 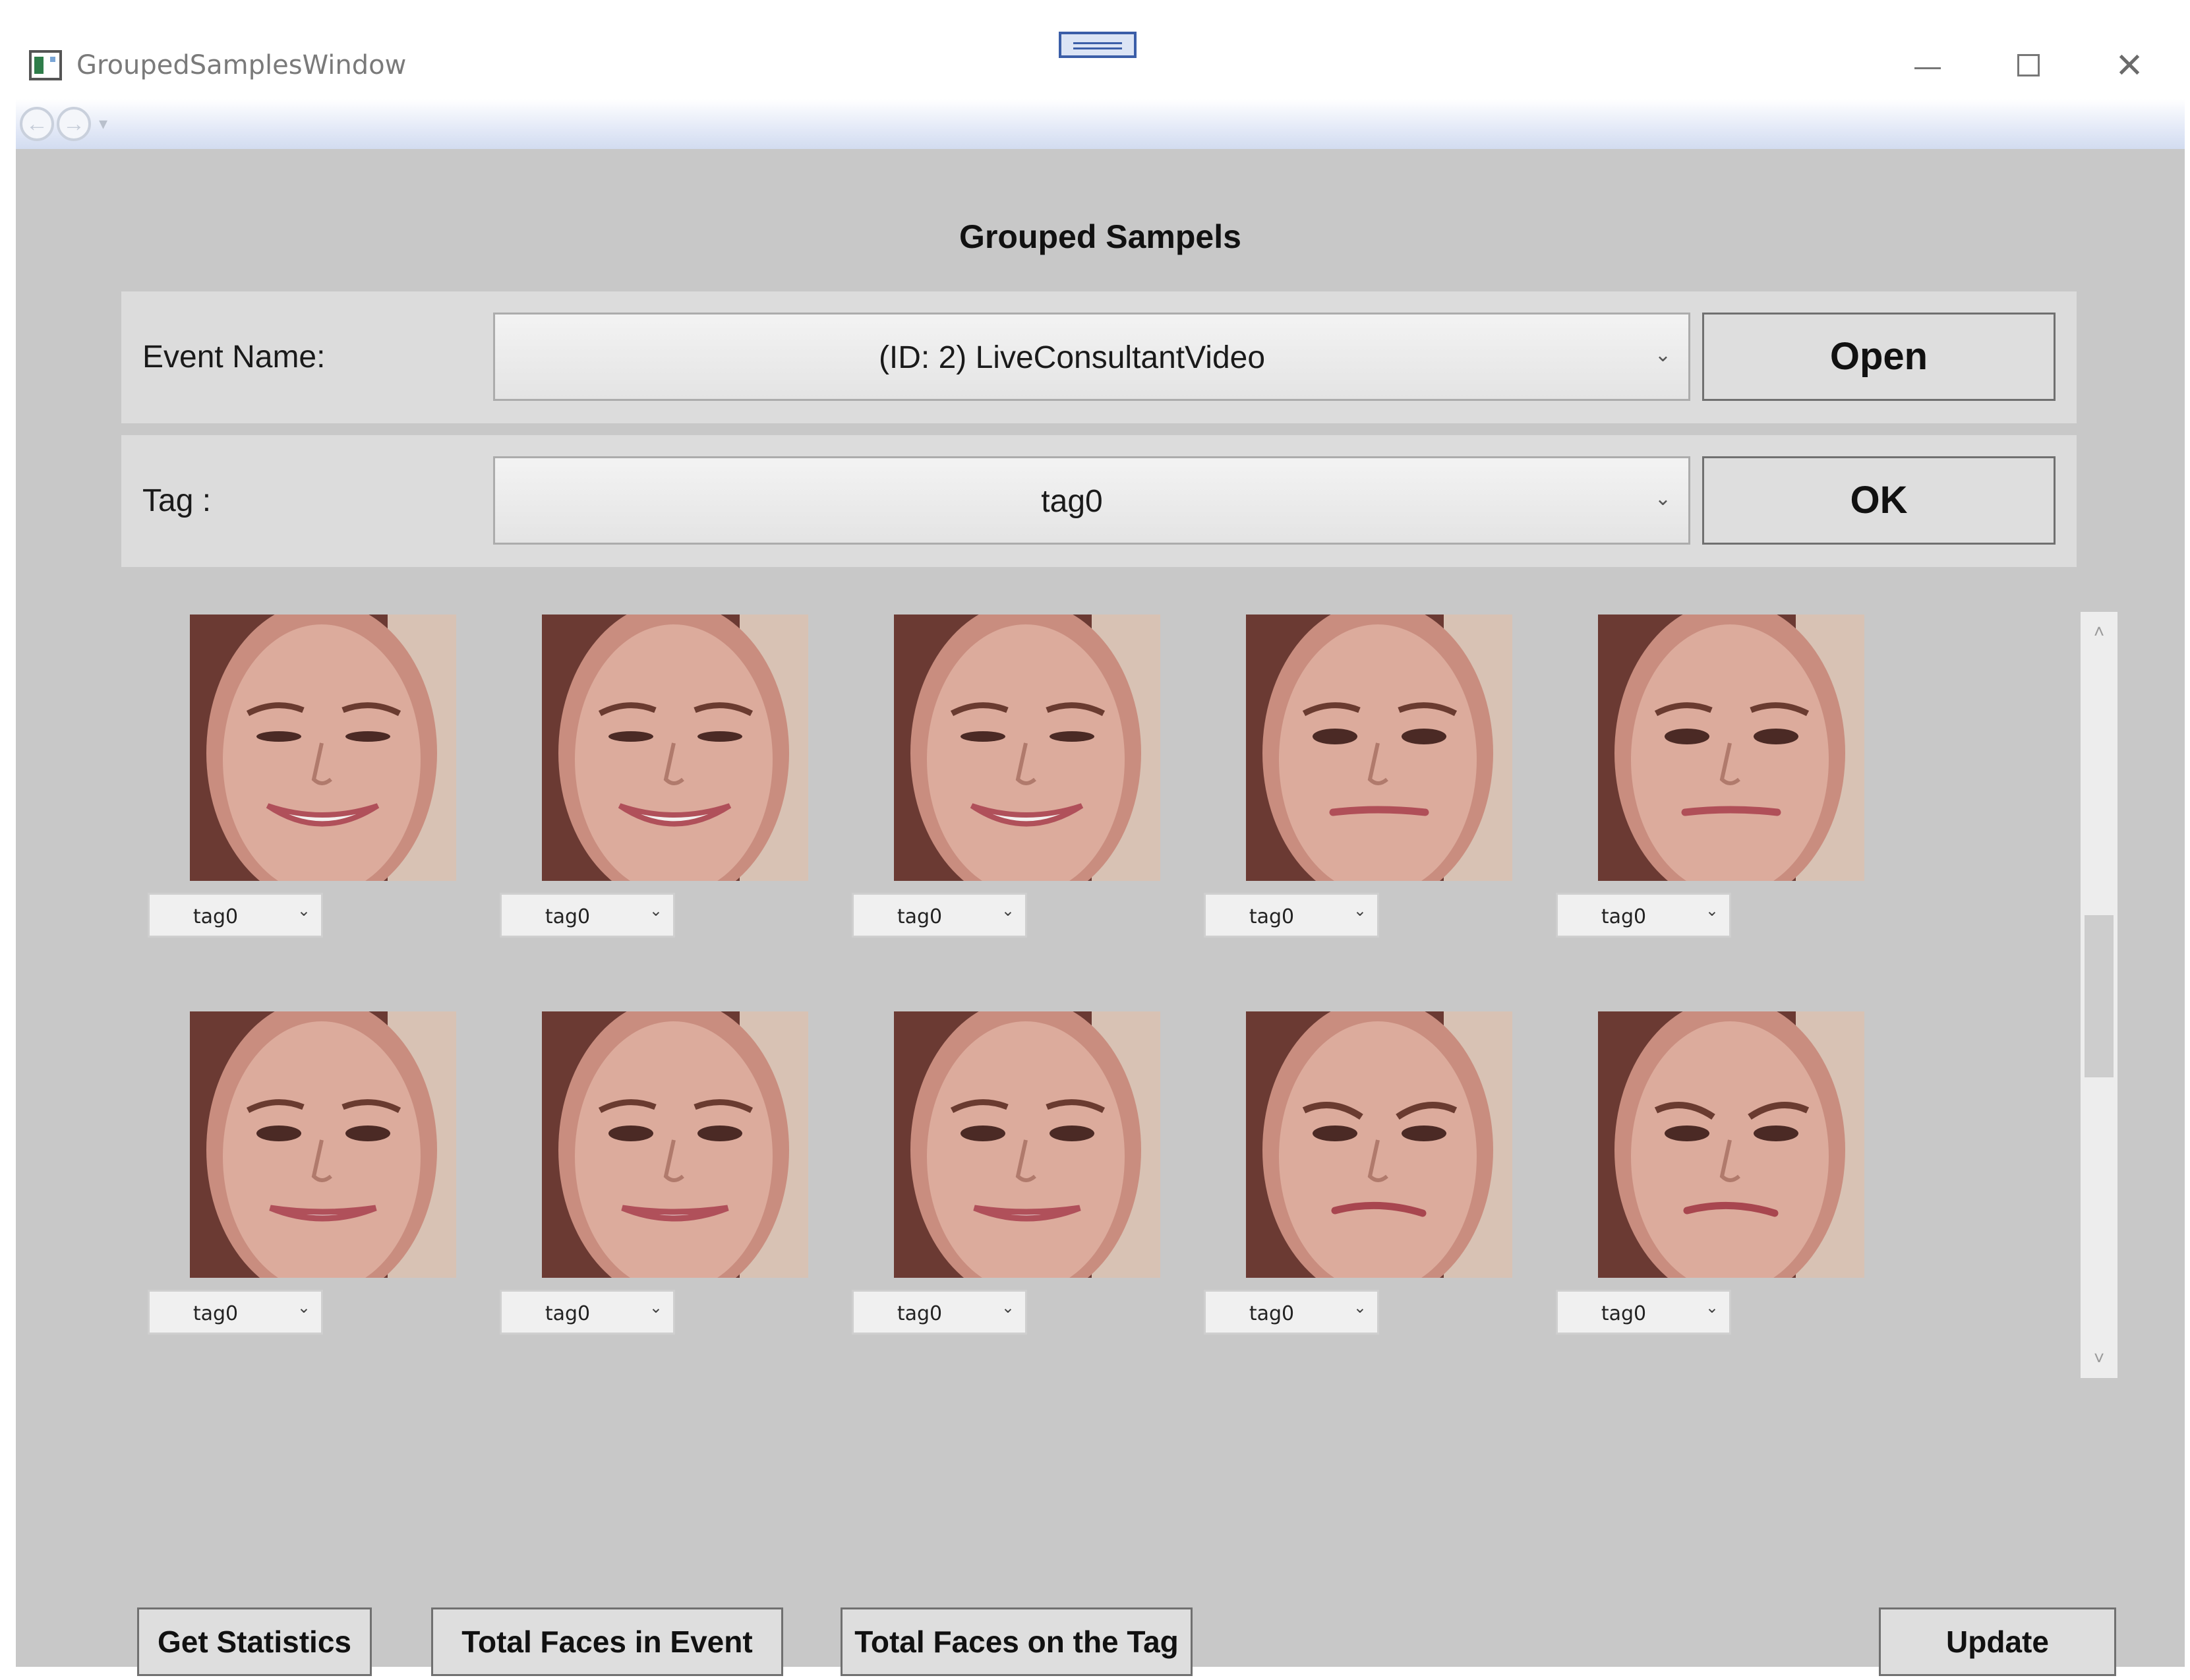 I want to click on tag-panel: Tag : tag0 ⌄ OK, so click(x=1099, y=501).